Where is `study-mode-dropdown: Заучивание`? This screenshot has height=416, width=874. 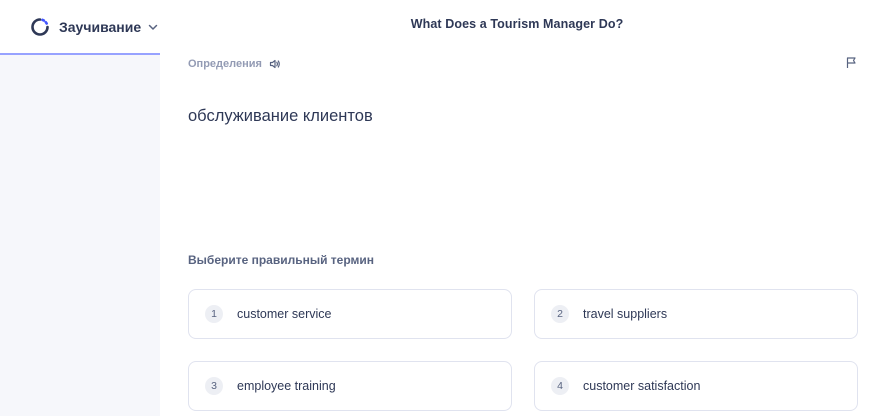
study-mode-dropdown: Заучивание is located at coordinates (94, 27).